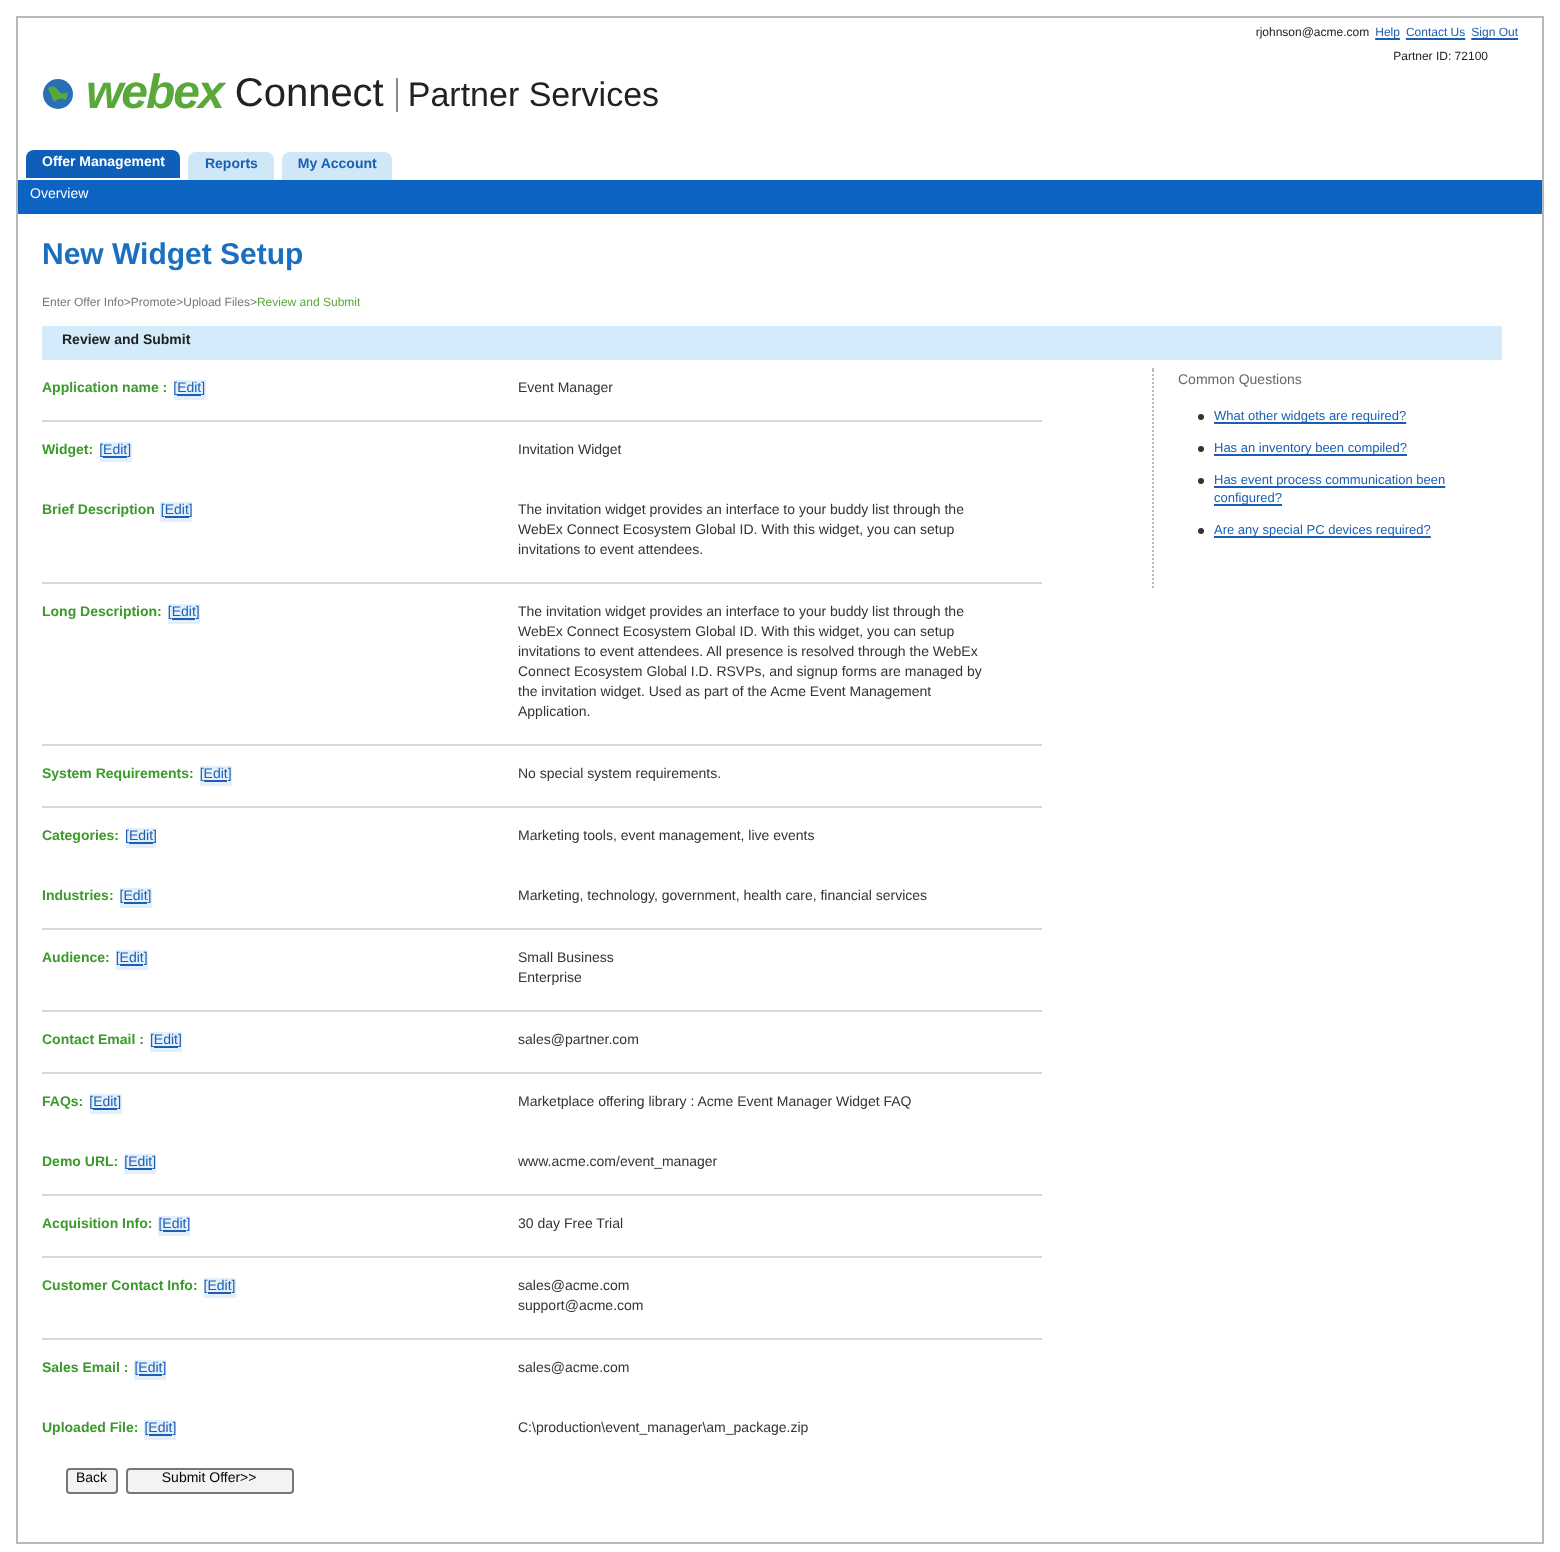  I want to click on page-title: New Widget Setup, so click(174, 256).